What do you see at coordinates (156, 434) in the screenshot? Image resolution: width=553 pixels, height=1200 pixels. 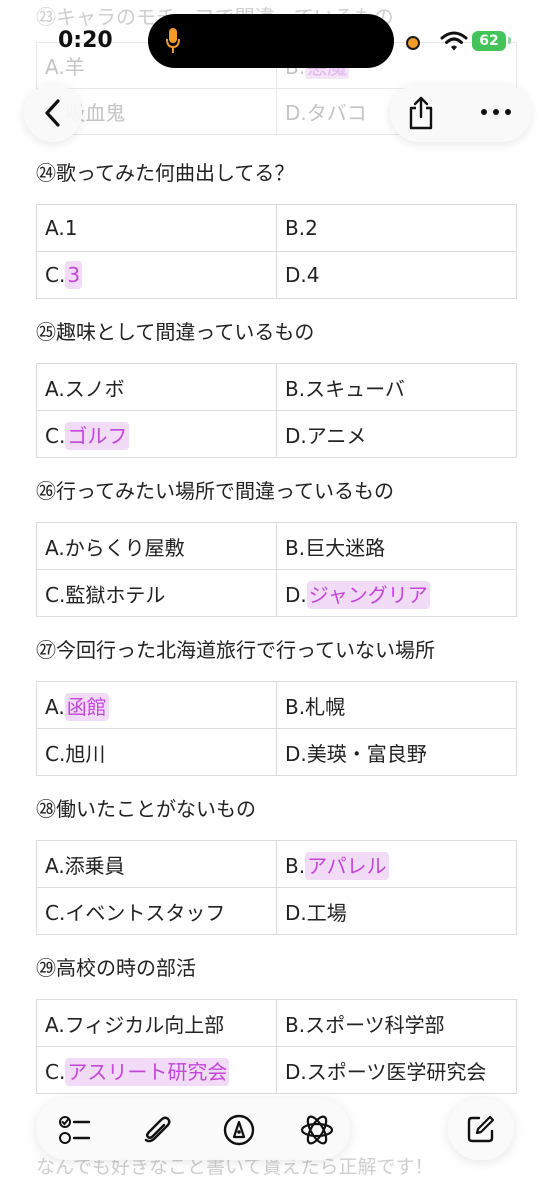 I see `option-c: C. ゴルフ` at bounding box center [156, 434].